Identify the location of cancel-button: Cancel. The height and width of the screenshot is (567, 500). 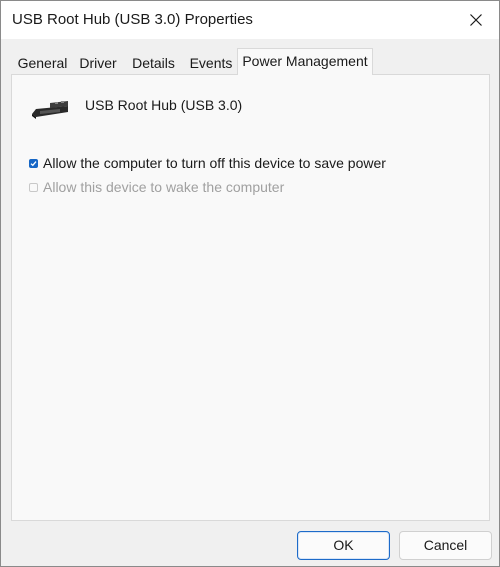
(445, 545).